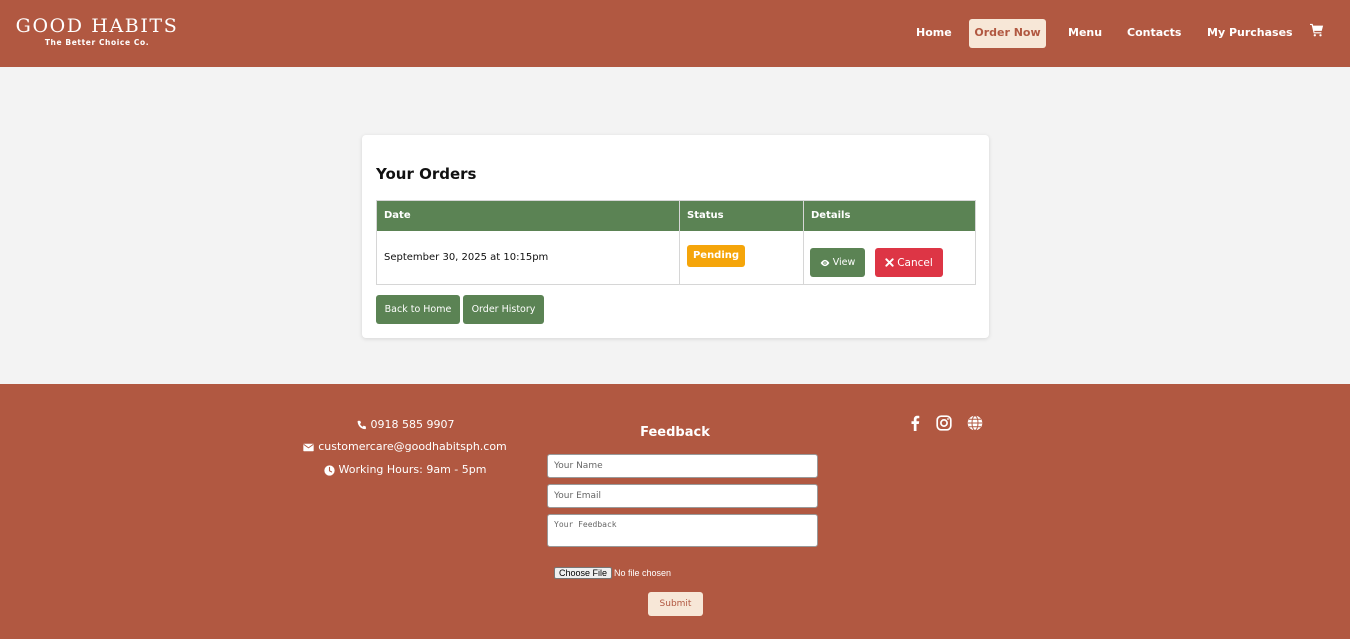 The image size is (1350, 639). What do you see at coordinates (643, 573) in the screenshot?
I see `file-status: No file chosen` at bounding box center [643, 573].